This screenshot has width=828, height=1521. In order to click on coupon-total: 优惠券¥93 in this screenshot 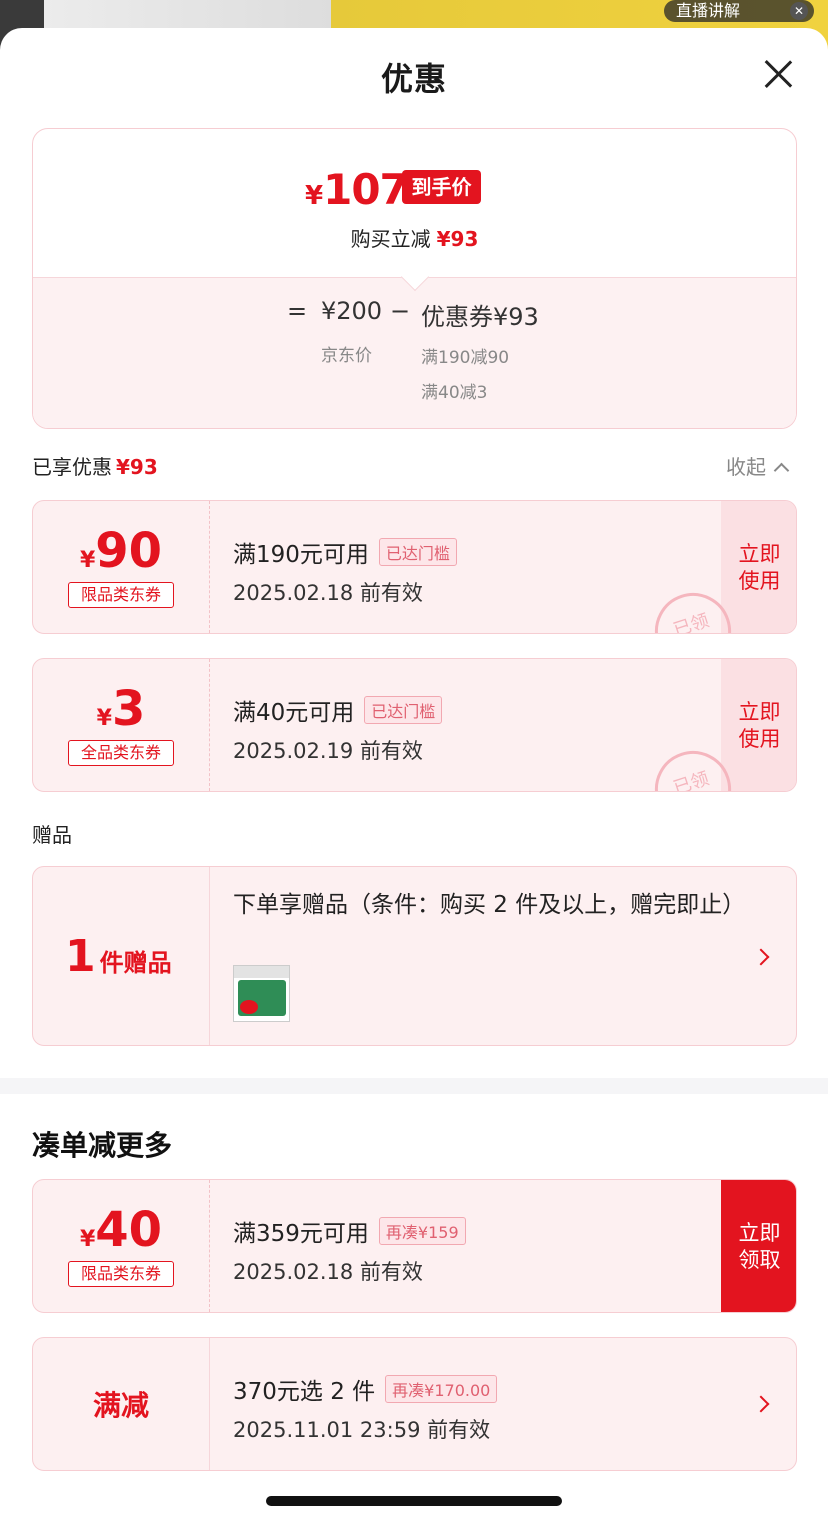, I will do `click(480, 317)`.